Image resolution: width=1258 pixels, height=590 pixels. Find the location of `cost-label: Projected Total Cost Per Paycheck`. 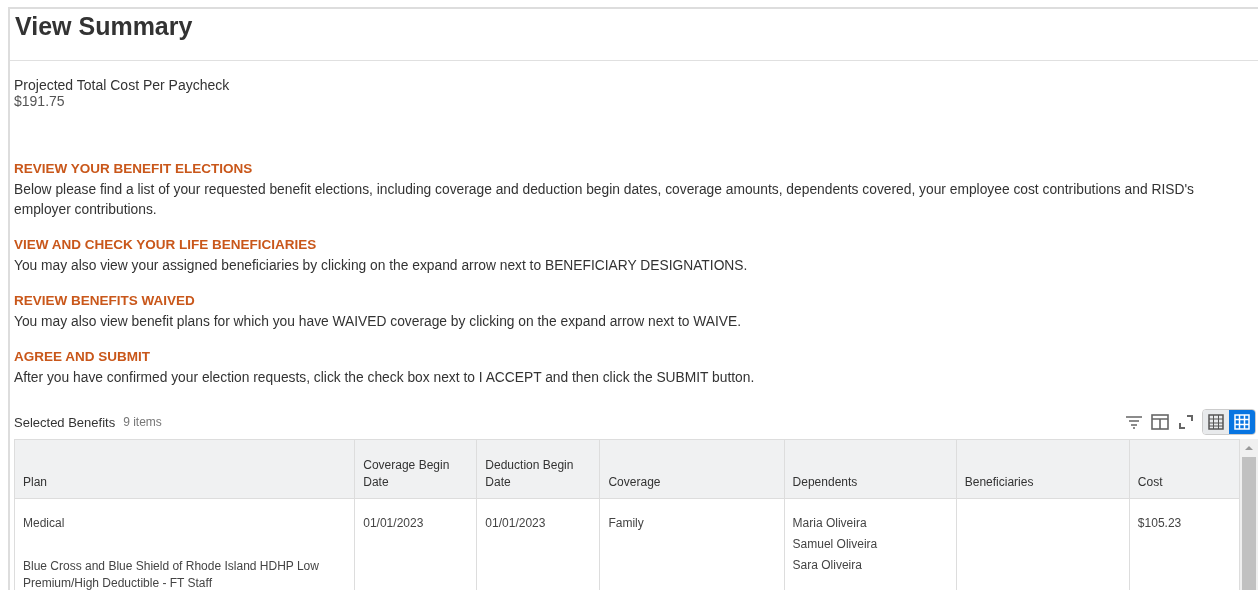

cost-label: Projected Total Cost Per Paycheck is located at coordinates (122, 85).